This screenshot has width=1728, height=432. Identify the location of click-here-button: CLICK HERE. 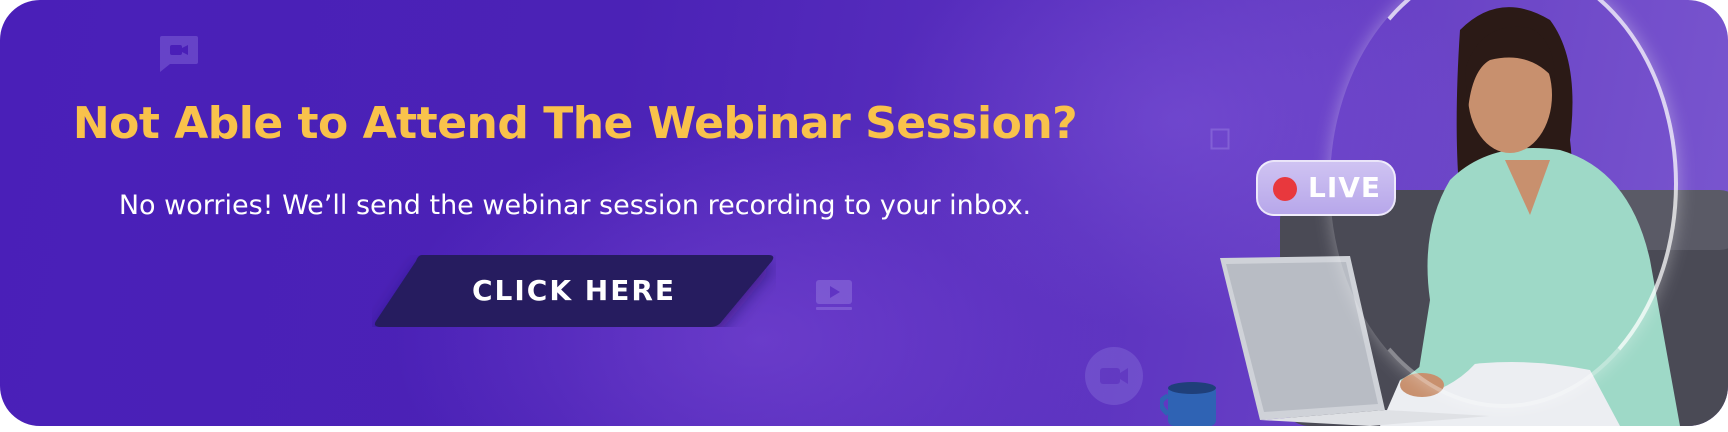
(574, 291).